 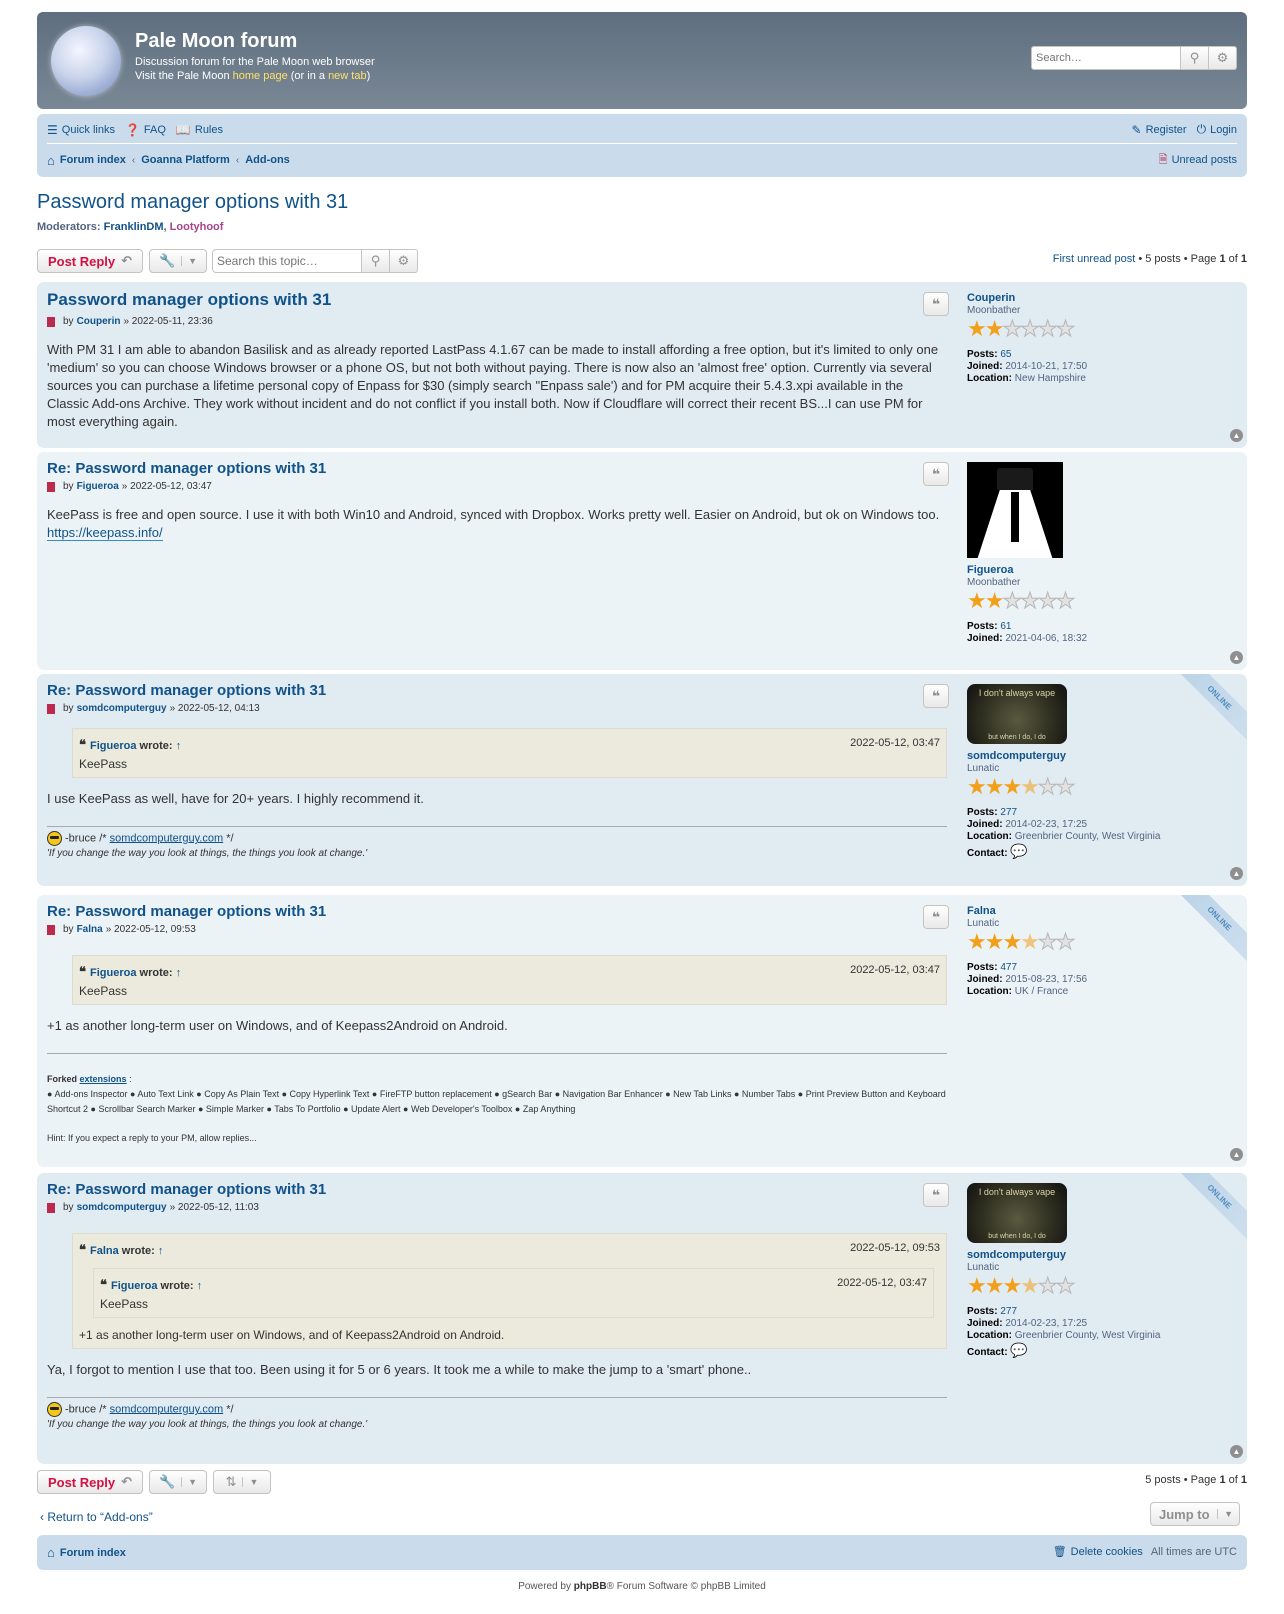 I want to click on profile-posts-link: 477, so click(x=1008, y=967).